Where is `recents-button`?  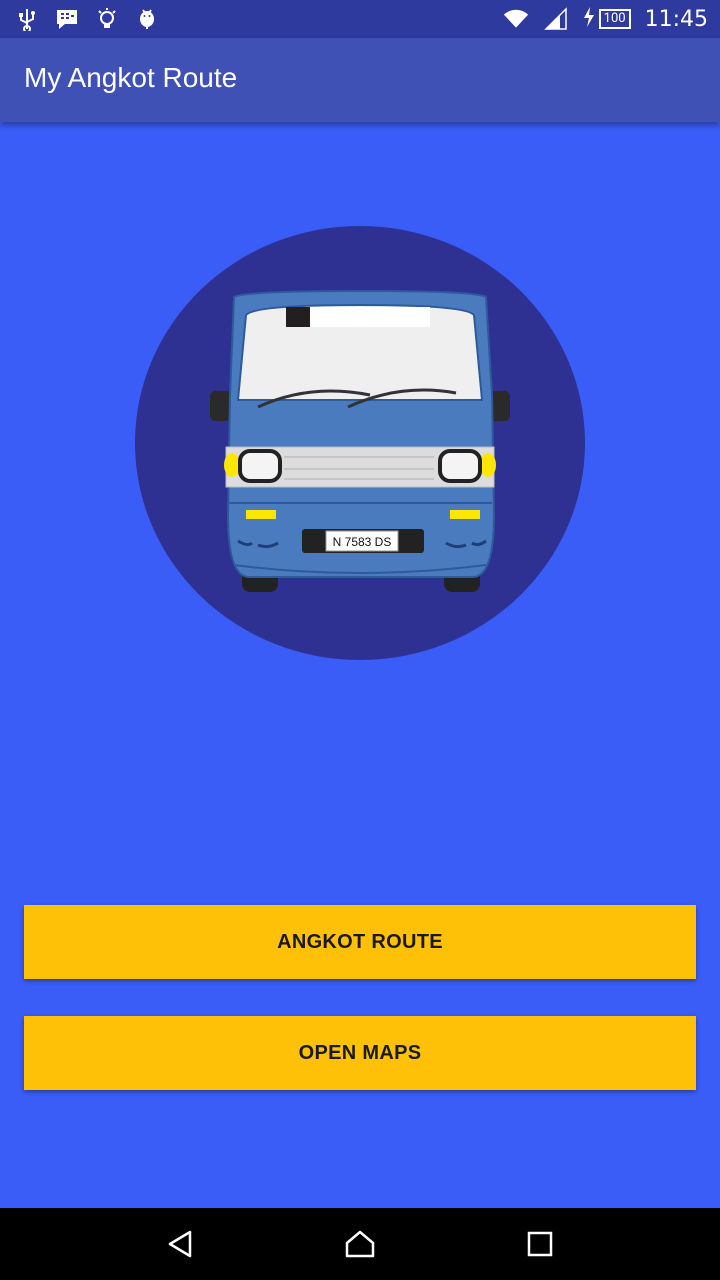
recents-button is located at coordinates (540, 1246).